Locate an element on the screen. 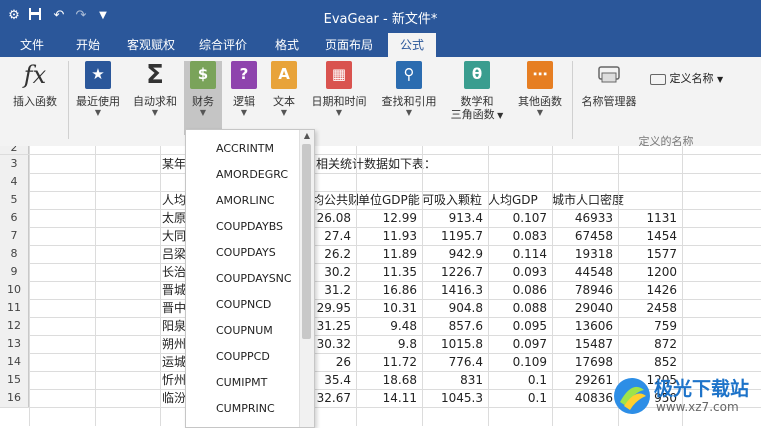  table-cell: 城市人口密度 is located at coordinates (612, 200).